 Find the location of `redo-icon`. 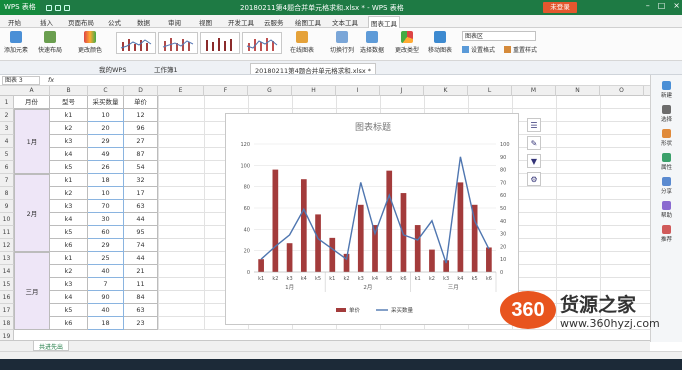

redo-icon is located at coordinates (66, 7).